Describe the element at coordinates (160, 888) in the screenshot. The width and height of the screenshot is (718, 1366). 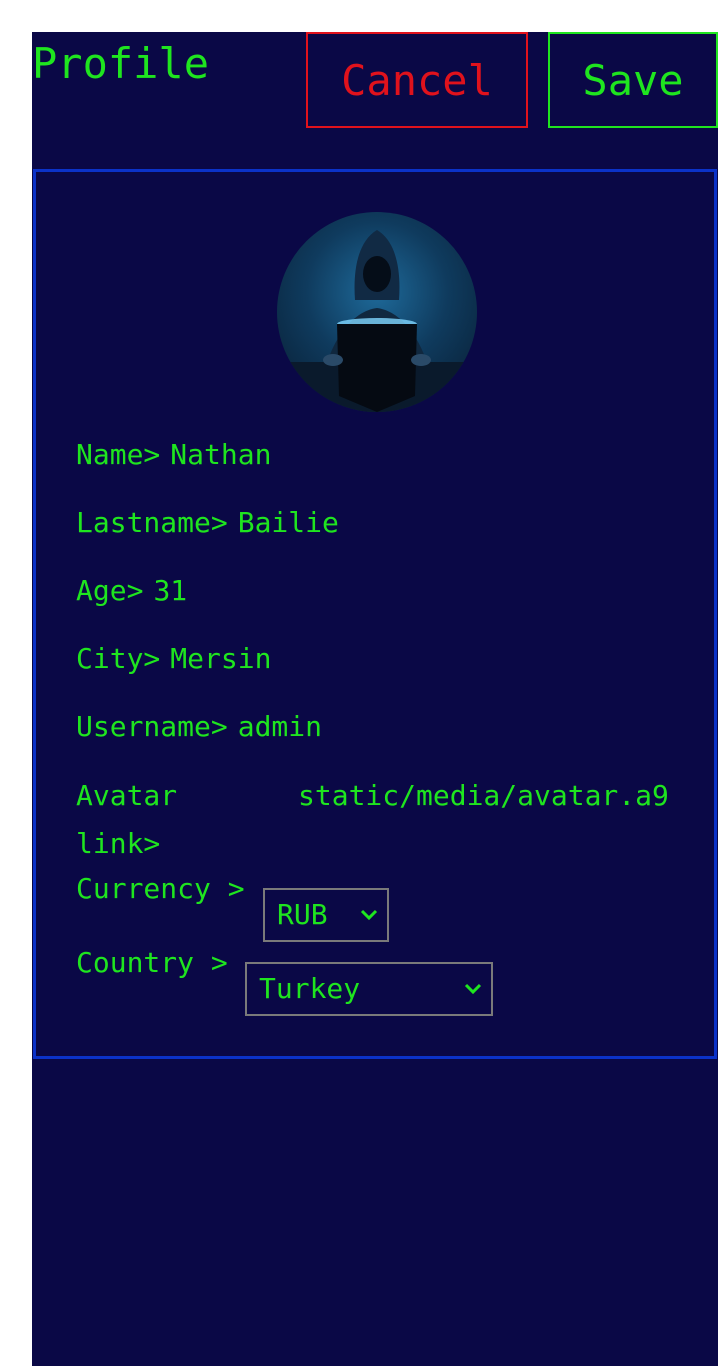
I see `currency-label: Currency >` at that location.